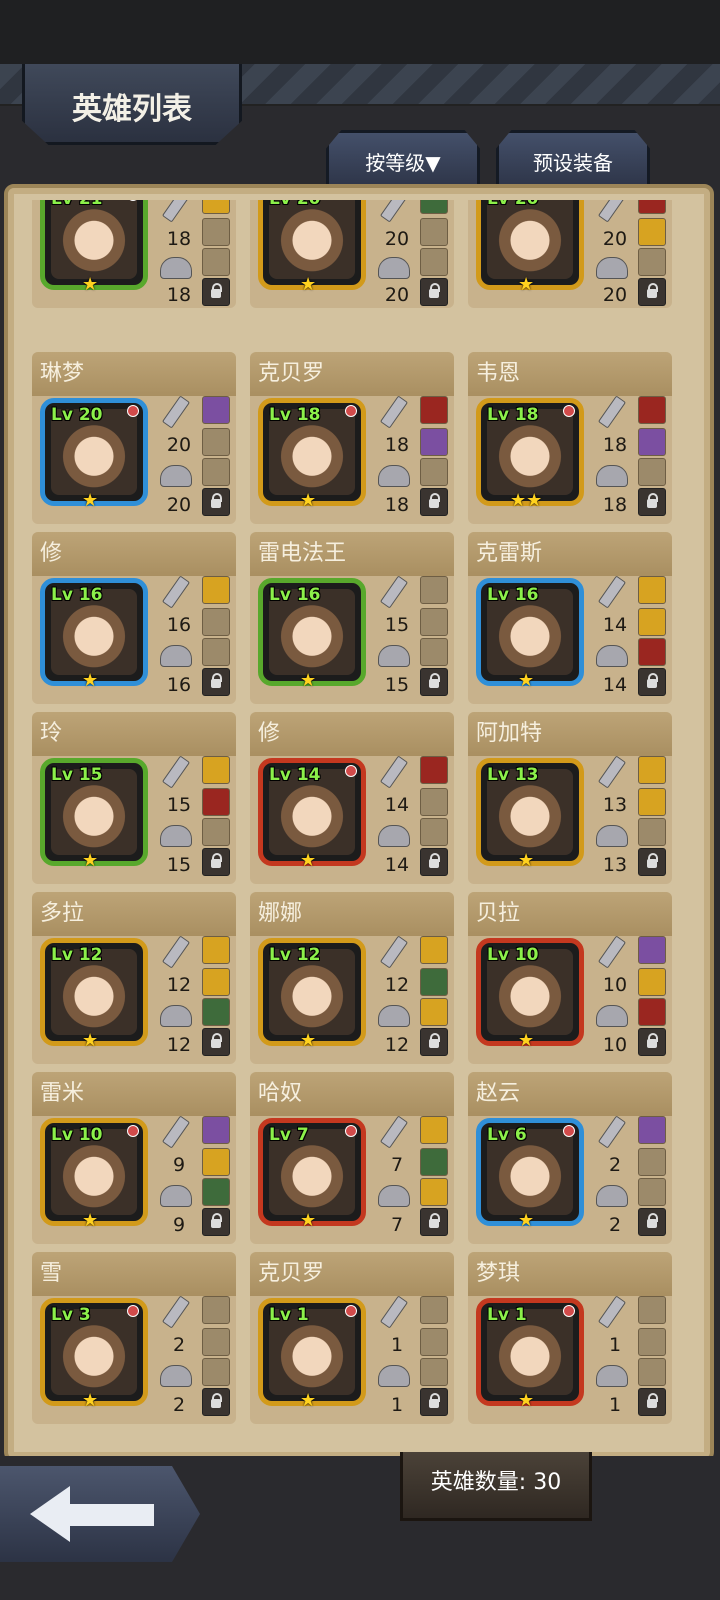 This screenshot has height=1600, width=720. Describe the element at coordinates (570, 438) in the screenshot. I see `hero-card: 韦恩 Lv 18 ★★ 18 18` at that location.